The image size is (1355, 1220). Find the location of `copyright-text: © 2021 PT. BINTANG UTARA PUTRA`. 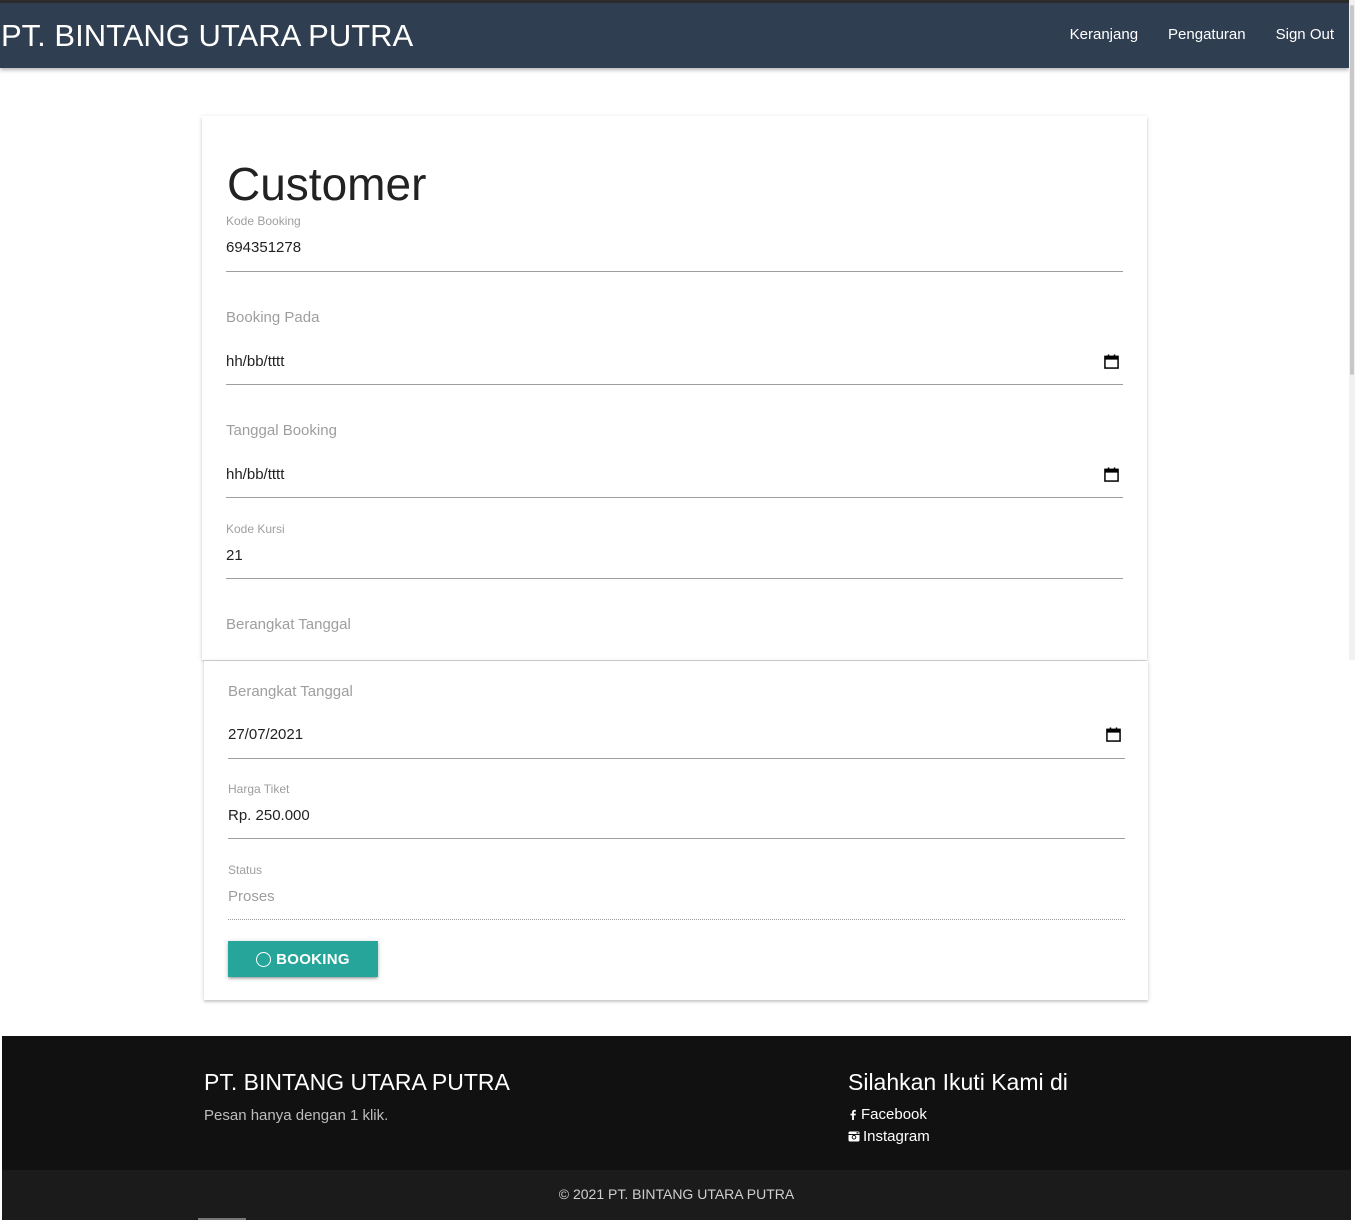

copyright-text: © 2021 PT. BINTANG UTARA PUTRA is located at coordinates (676, 1194).